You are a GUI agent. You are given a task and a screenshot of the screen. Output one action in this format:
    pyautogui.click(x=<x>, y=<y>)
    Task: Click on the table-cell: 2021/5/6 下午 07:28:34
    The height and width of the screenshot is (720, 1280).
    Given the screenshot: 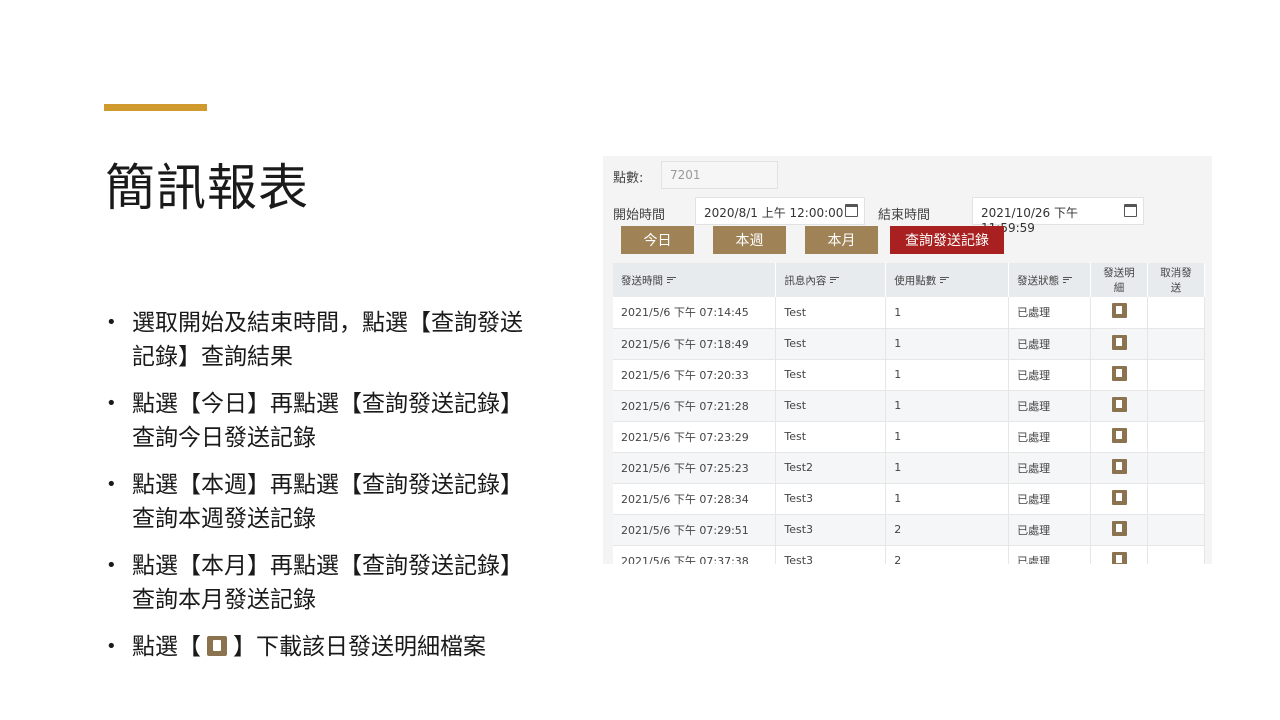 What is the action you would take?
    pyautogui.click(x=695, y=499)
    